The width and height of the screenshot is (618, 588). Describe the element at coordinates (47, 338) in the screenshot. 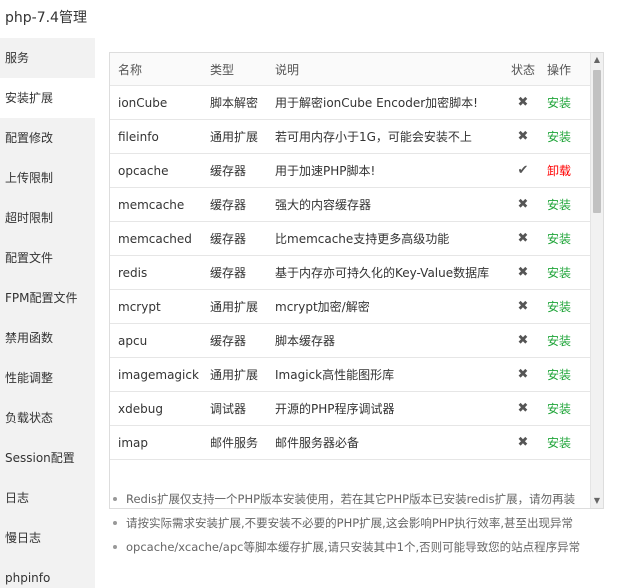

I see `sidebar-item-disabled-functions: 禁用函数` at that location.